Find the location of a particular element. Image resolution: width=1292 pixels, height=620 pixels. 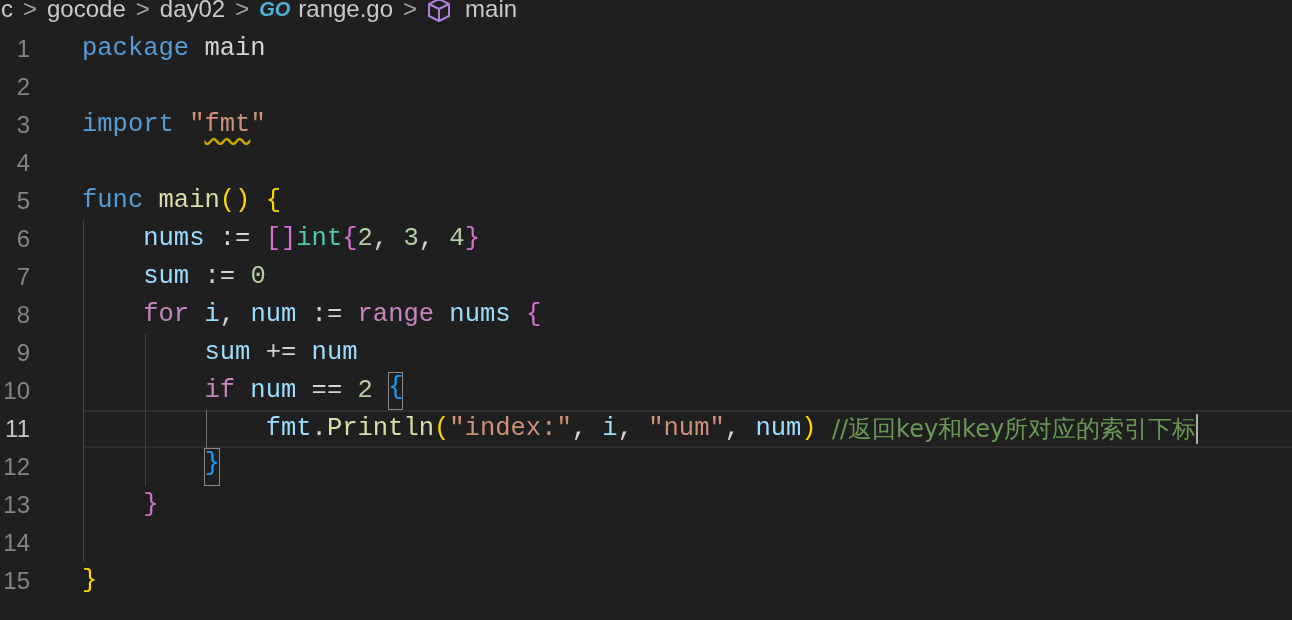

line-number: 6 is located at coordinates (22, 239).